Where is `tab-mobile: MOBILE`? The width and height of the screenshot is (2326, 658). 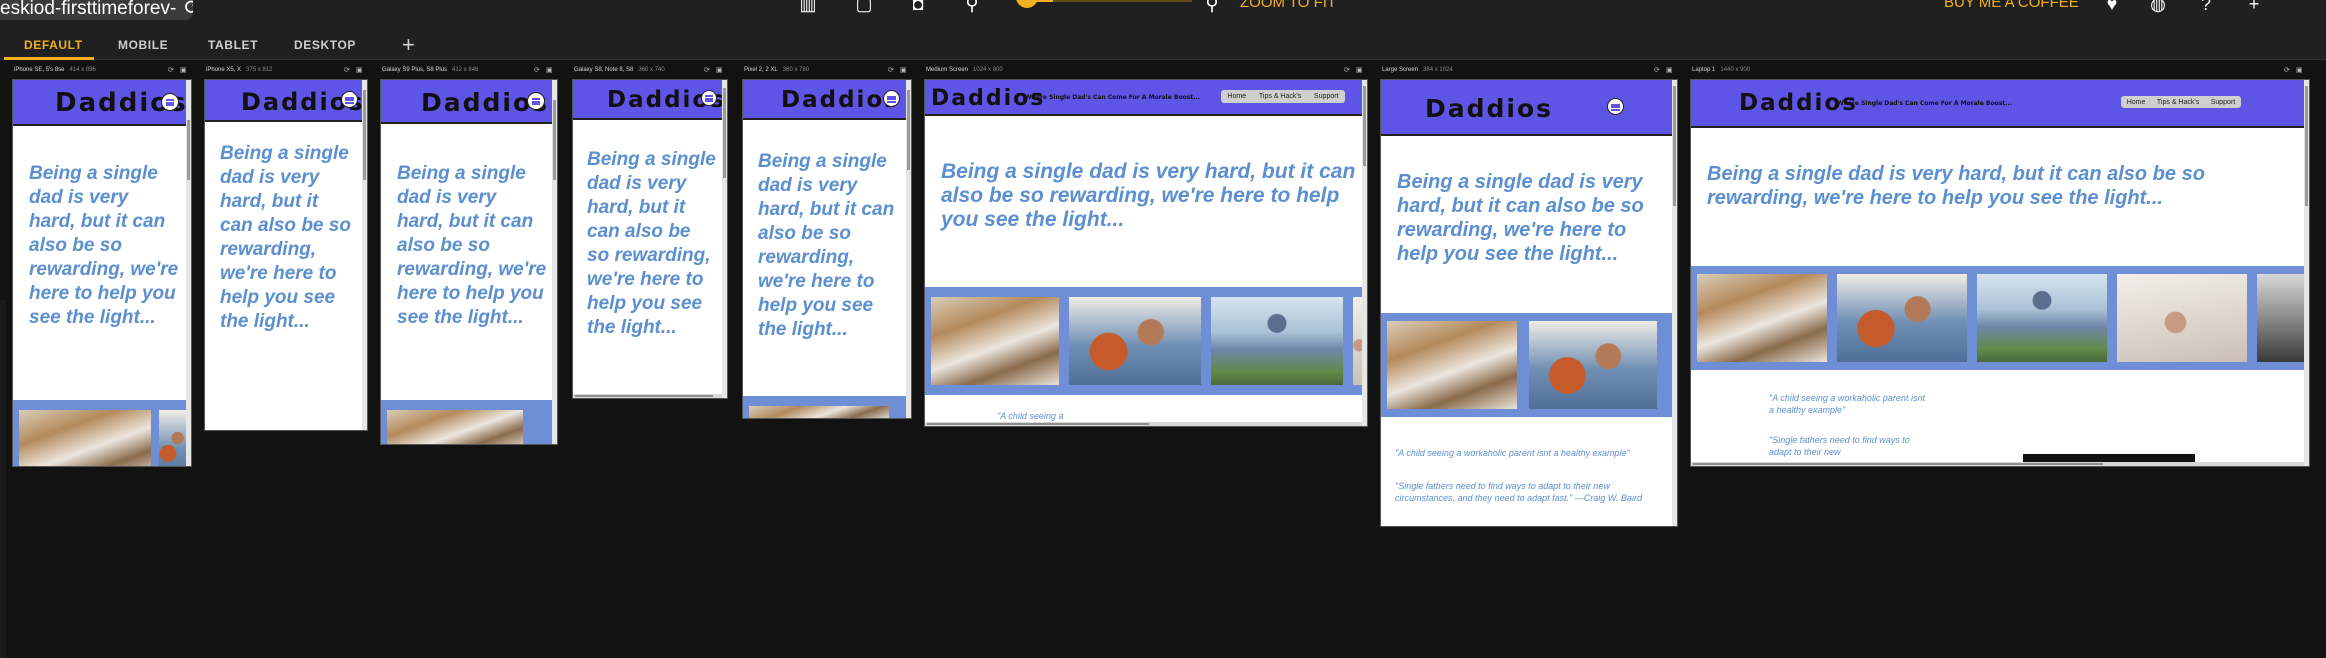
tab-mobile: MOBILE is located at coordinates (143, 45).